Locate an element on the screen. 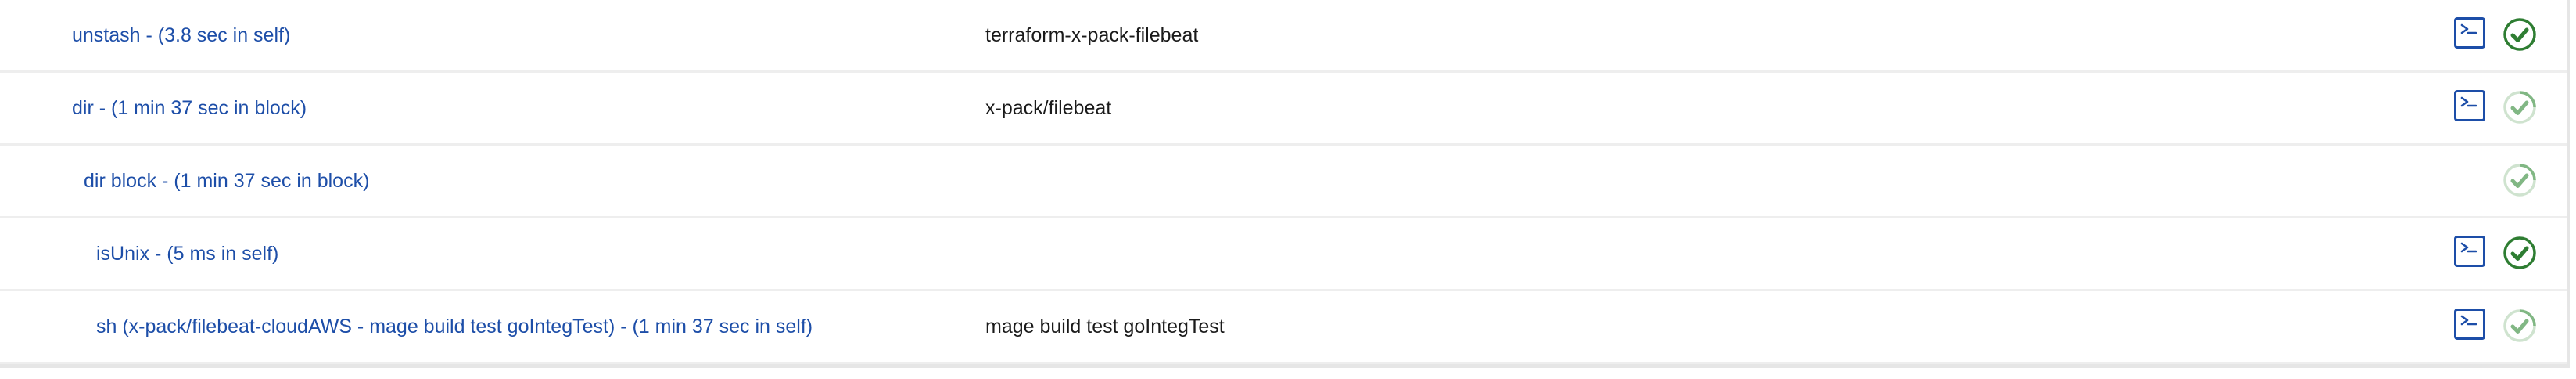  step-argument: mage build test goIntegTest is located at coordinates (1105, 326).